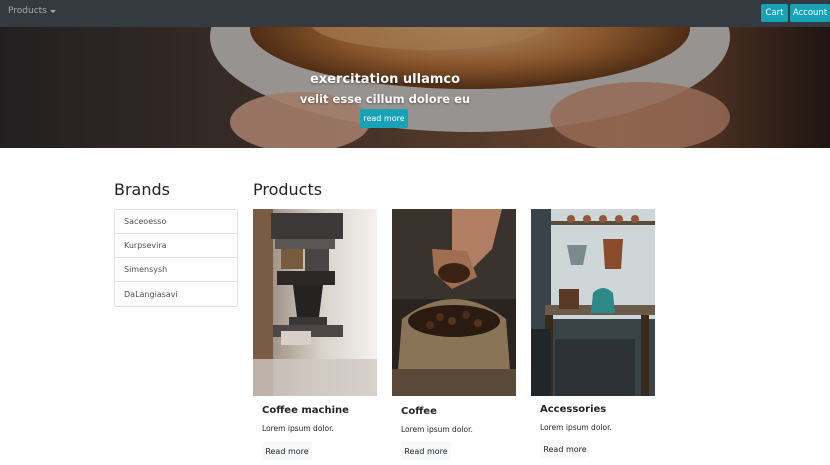 This screenshot has height=465, width=830. What do you see at coordinates (419, 411) in the screenshot?
I see `product-card-title: Coffee` at bounding box center [419, 411].